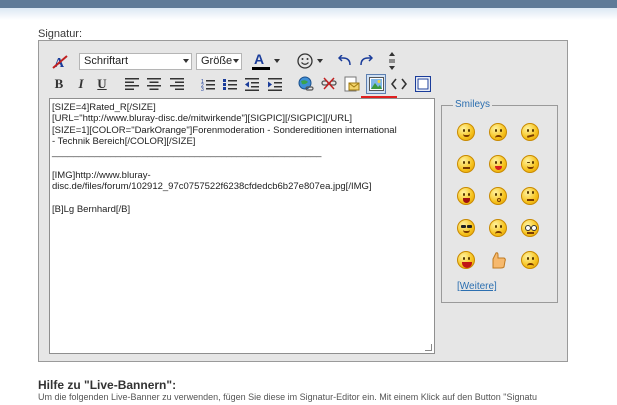 Image resolution: width=617 pixels, height=405 pixels. What do you see at coordinates (473, 104) in the screenshot?
I see `smileys-legend: Smileys` at bounding box center [473, 104].